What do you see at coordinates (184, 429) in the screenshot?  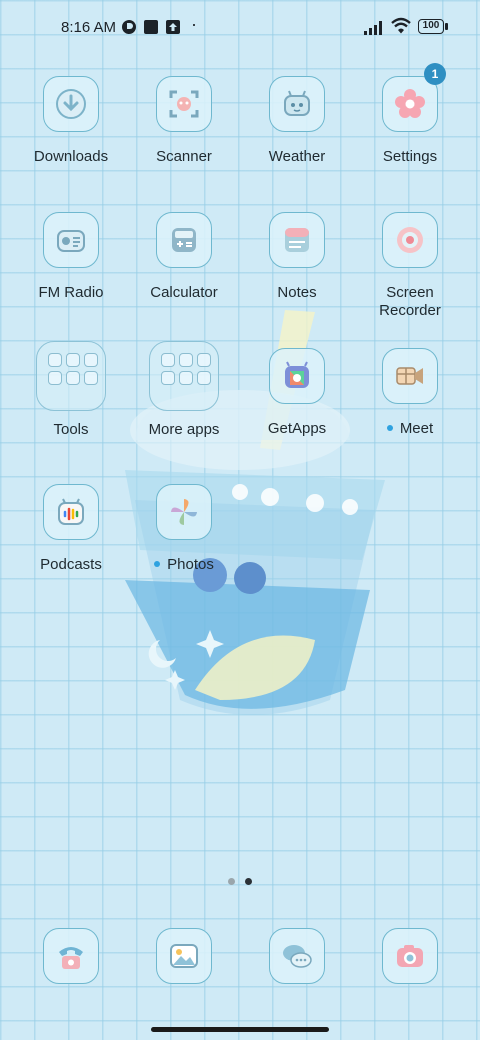 I see `app-label: More apps` at bounding box center [184, 429].